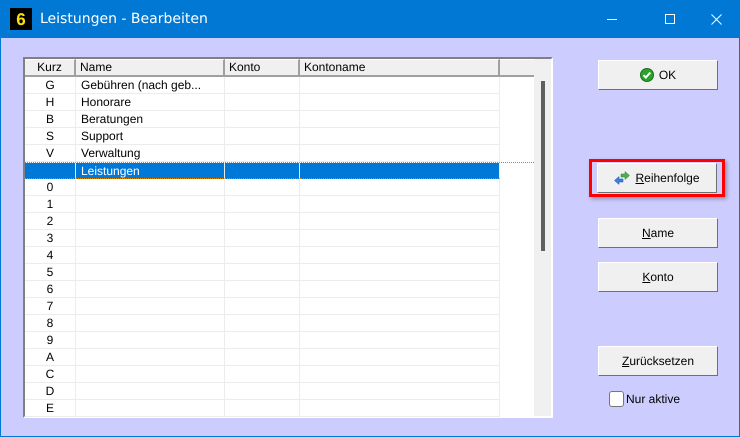 The width and height of the screenshot is (740, 437). What do you see at coordinates (50, 68) in the screenshot?
I see `column-header: Kurz` at bounding box center [50, 68].